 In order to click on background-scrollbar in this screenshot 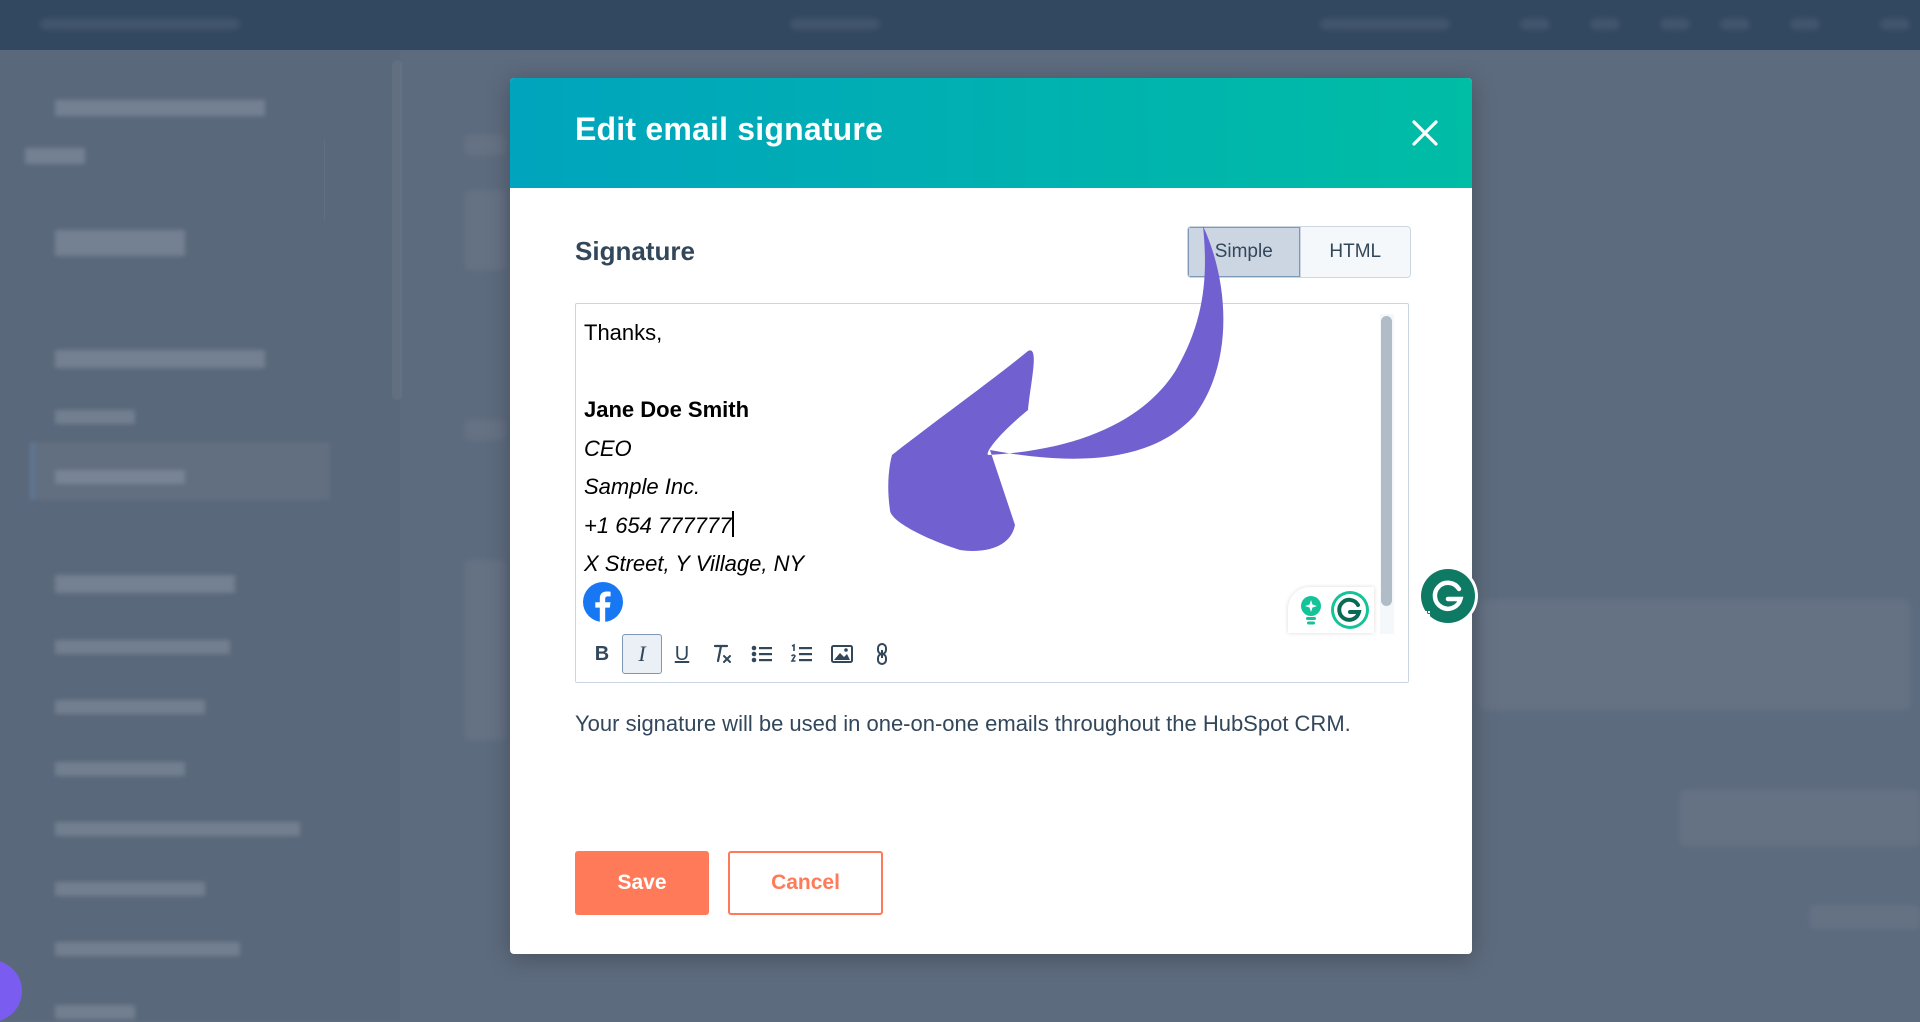, I will do `click(397, 230)`.